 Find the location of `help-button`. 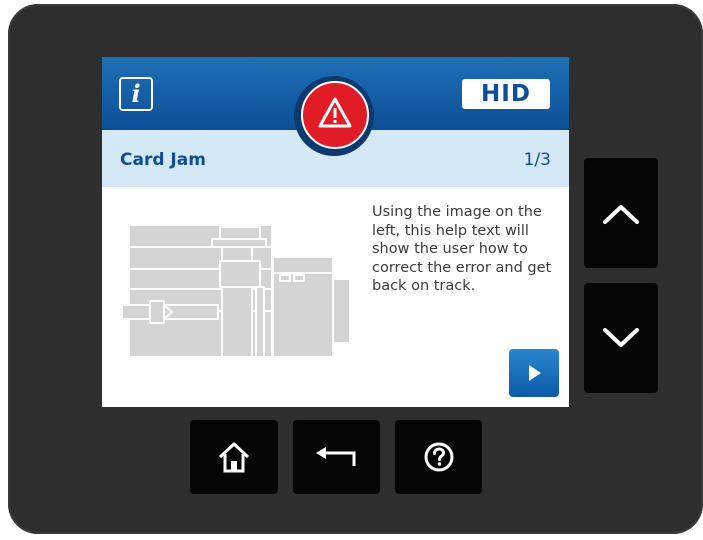

help-button is located at coordinates (438, 457).